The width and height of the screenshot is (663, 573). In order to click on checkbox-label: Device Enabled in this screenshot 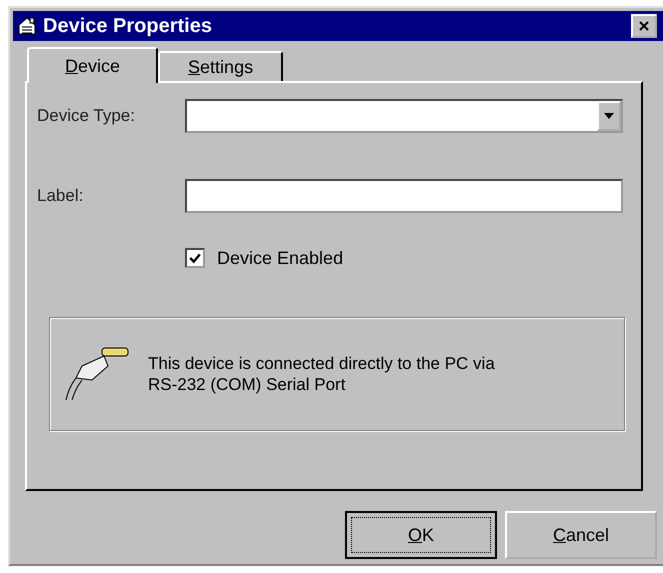, I will do `click(280, 258)`.